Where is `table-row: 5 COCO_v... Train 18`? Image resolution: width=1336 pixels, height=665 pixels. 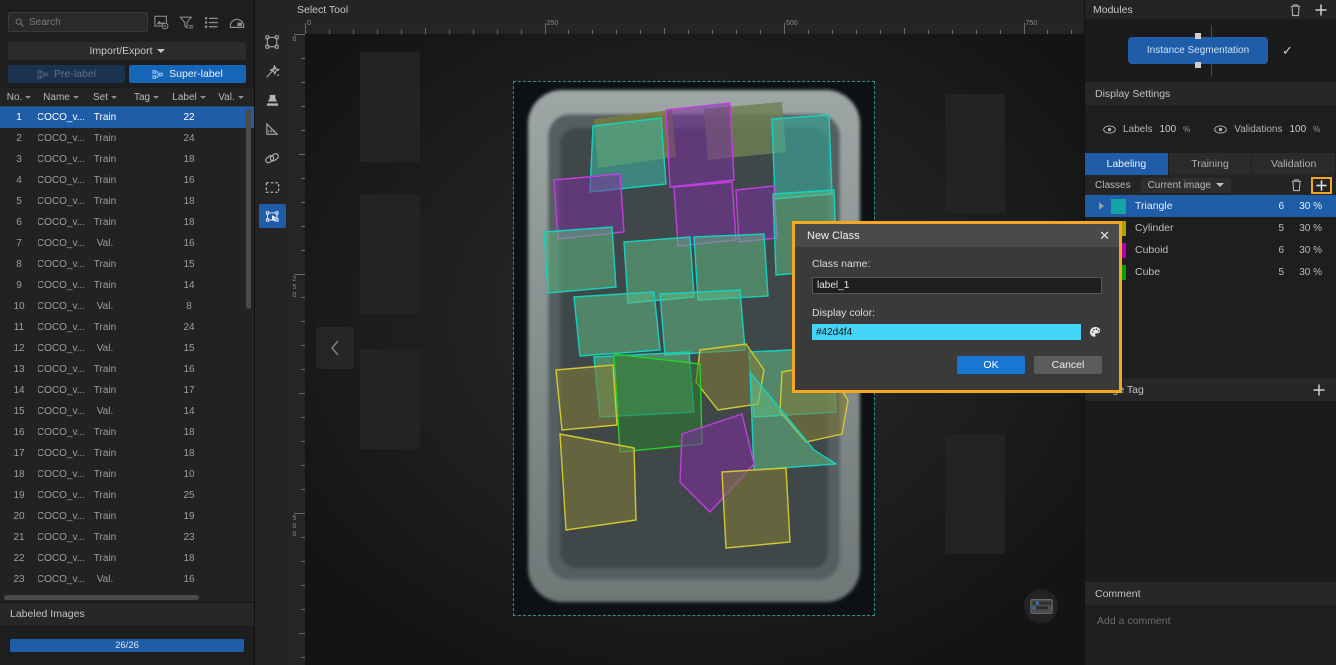 table-row: 5 COCO_v... Train 18 is located at coordinates (127, 201).